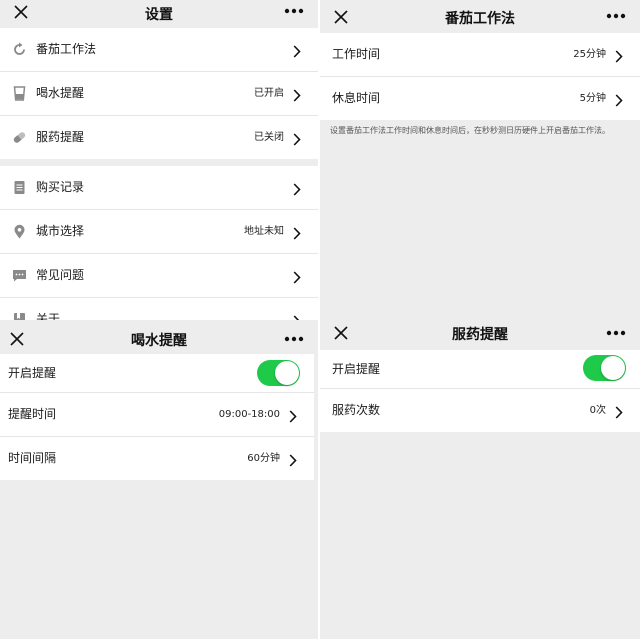 This screenshot has width=640, height=639. I want to click on water-settings-list: 开启提醒 提醒时间 09:00-18:00 时间间隔 60分钟, so click(157, 417).